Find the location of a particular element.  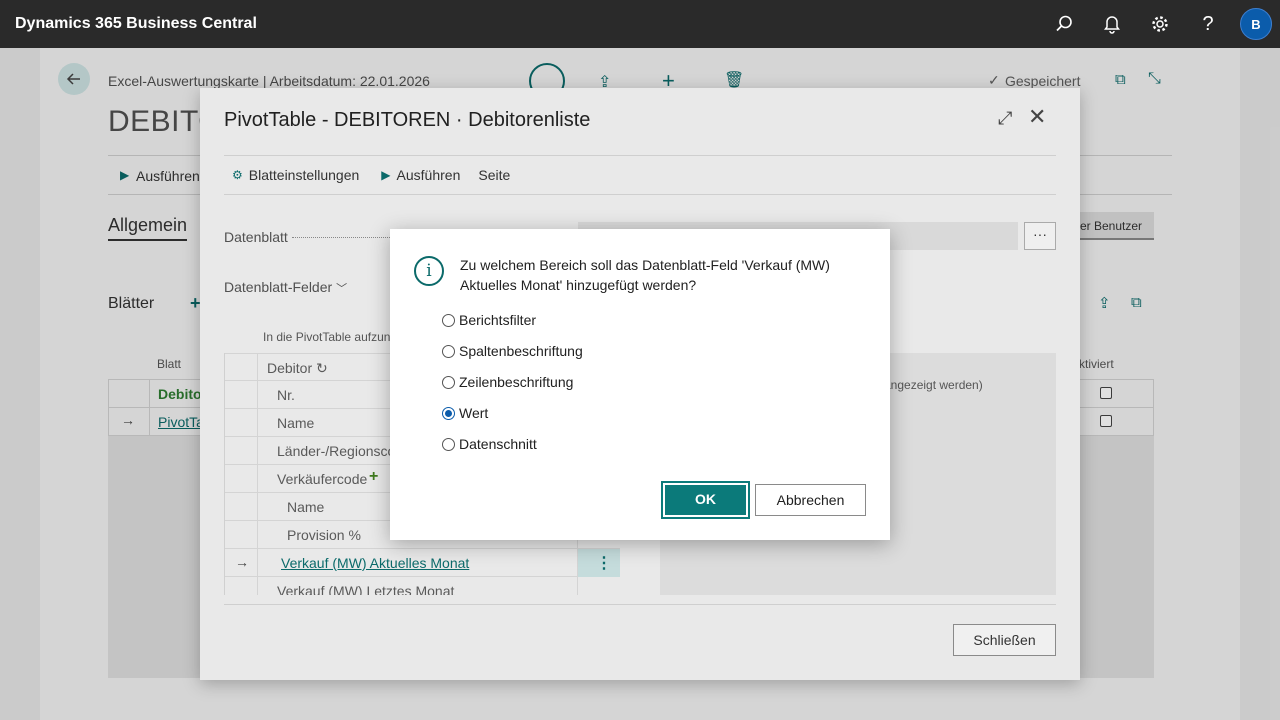

search-icon is located at coordinates (1064, 24).